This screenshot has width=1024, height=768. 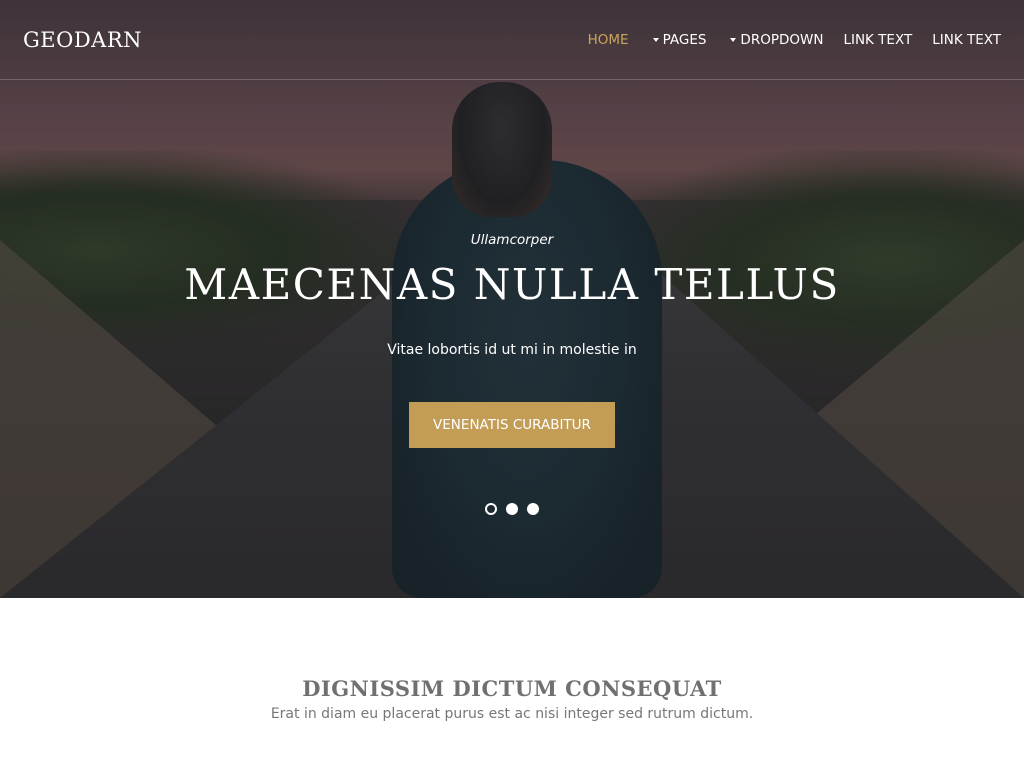 I want to click on hero-headline: MAECENAS NULLA TELLUS, so click(x=512, y=284).